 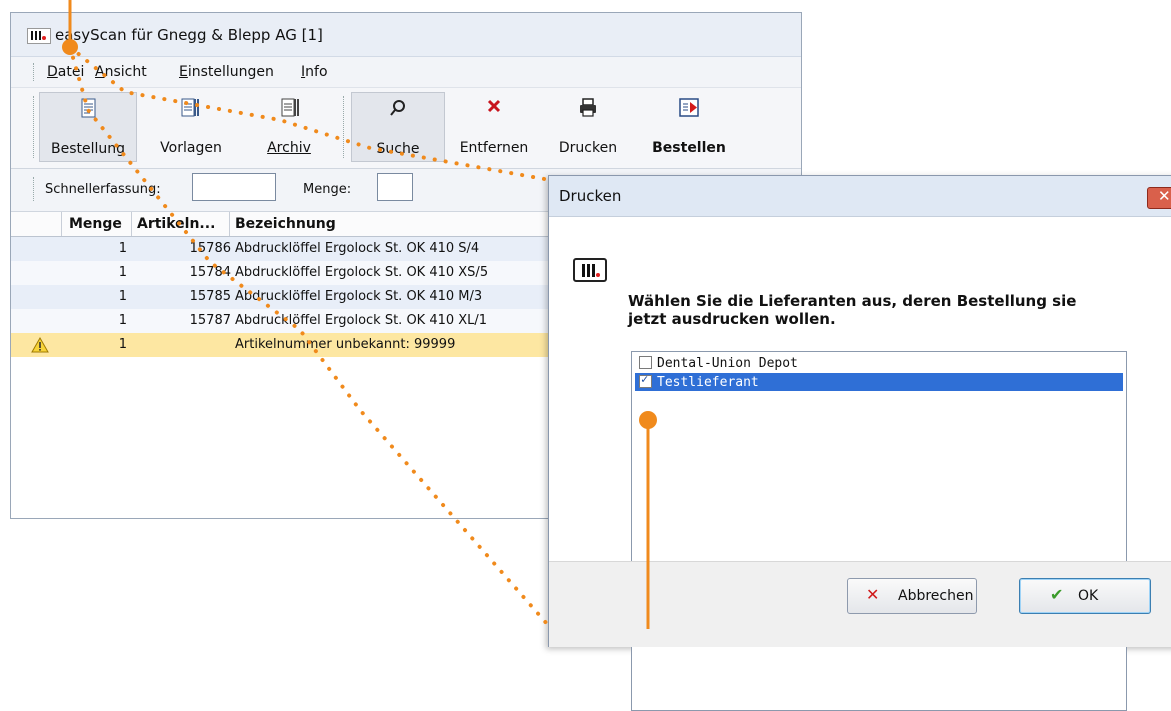 I want to click on search-icon, so click(x=398, y=109).